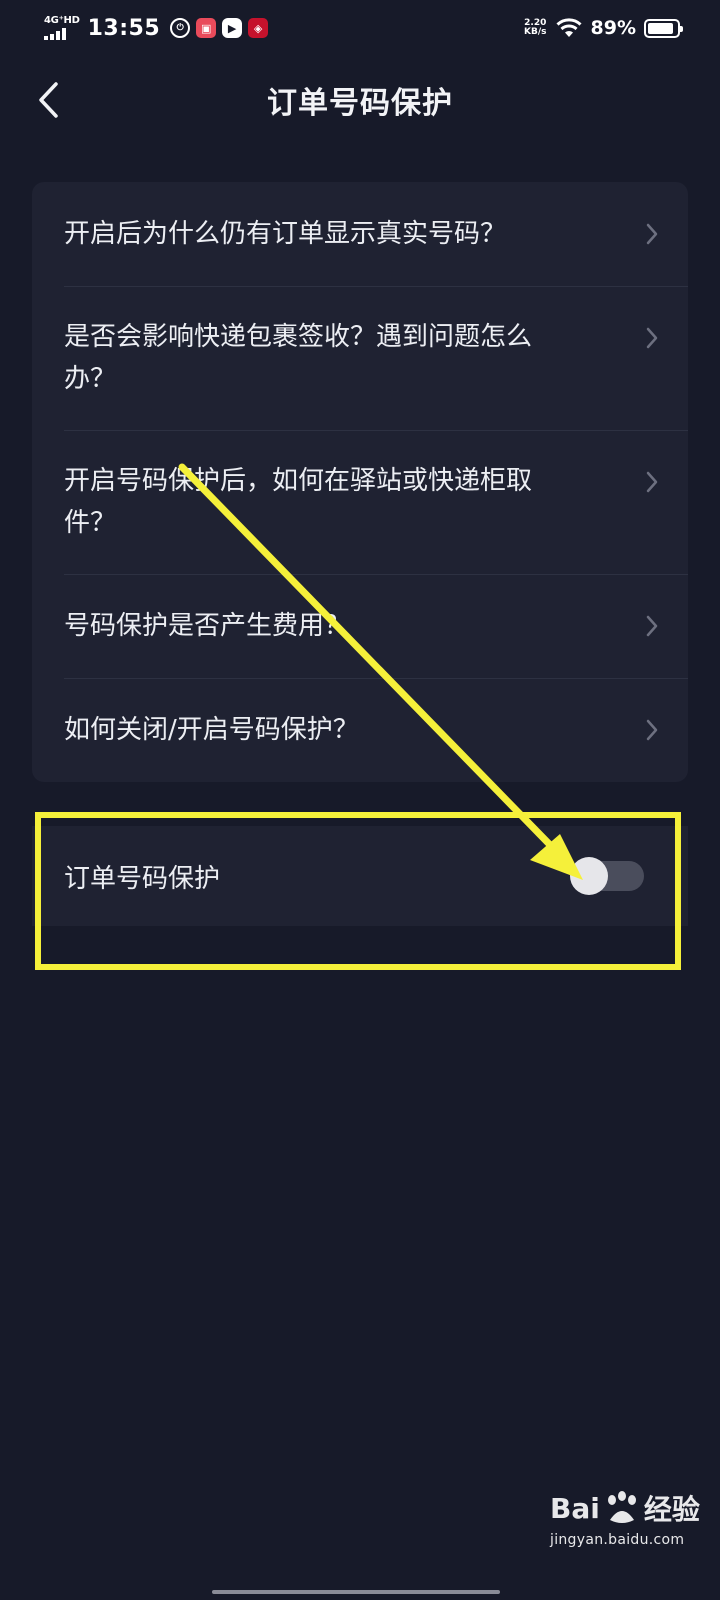 The width and height of the screenshot is (720, 1600). Describe the element at coordinates (575, 1508) in the screenshot. I see `watermark-left: Bai` at that location.